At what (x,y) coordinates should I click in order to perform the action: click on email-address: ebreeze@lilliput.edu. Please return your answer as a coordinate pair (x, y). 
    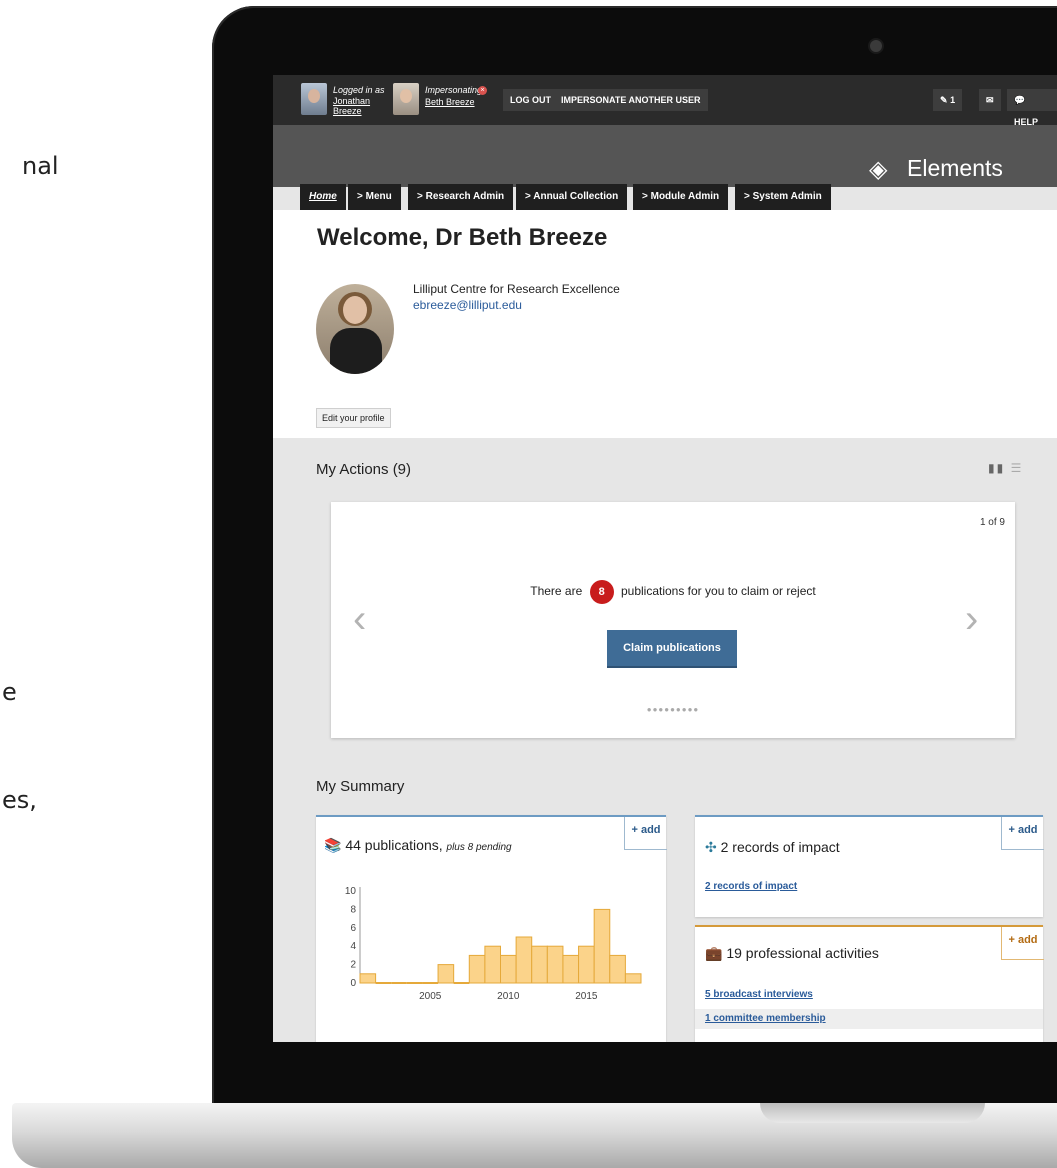
    Looking at the image, I should click on (467, 305).